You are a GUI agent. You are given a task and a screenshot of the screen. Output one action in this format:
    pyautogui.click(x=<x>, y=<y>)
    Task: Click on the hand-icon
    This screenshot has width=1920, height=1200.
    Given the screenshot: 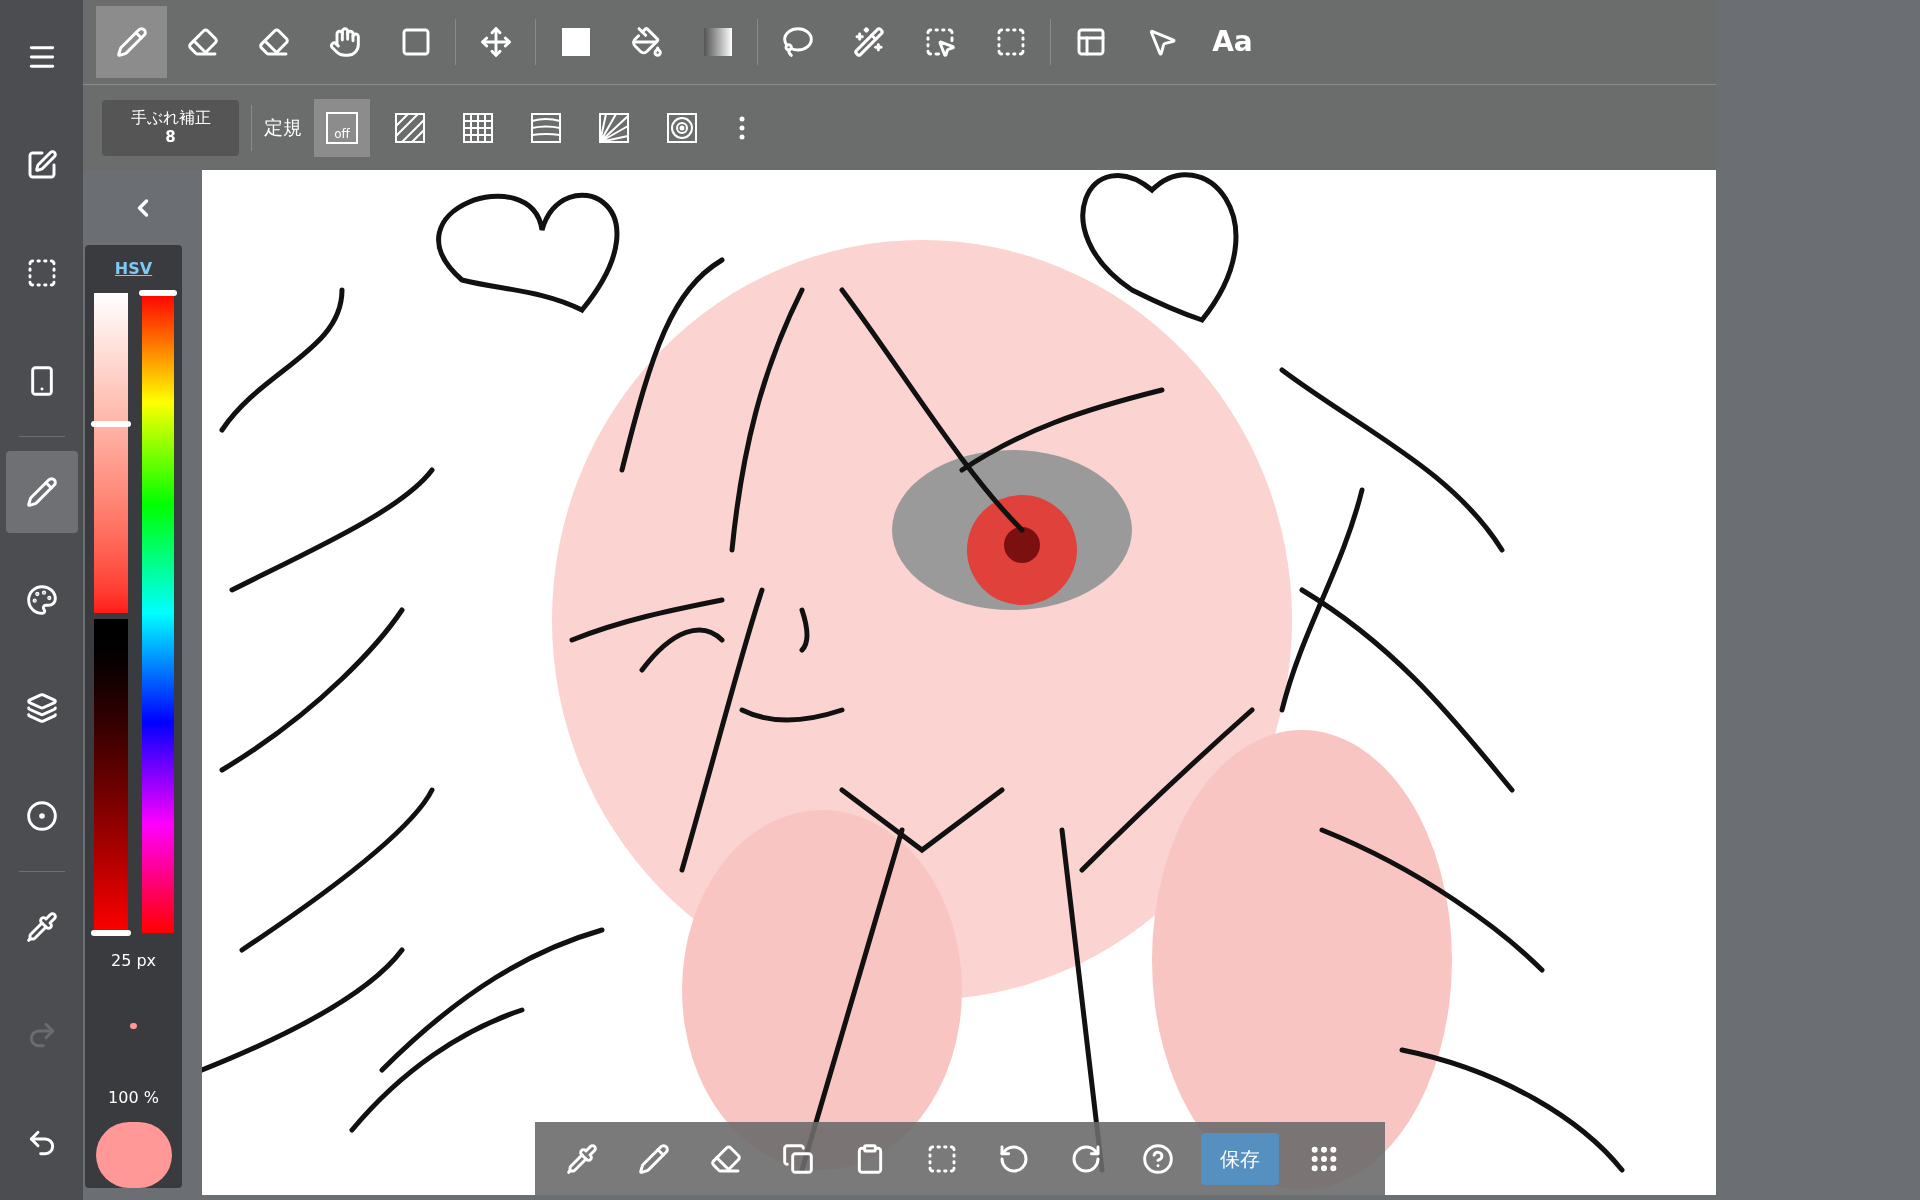 What is the action you would take?
    pyautogui.click(x=344, y=42)
    